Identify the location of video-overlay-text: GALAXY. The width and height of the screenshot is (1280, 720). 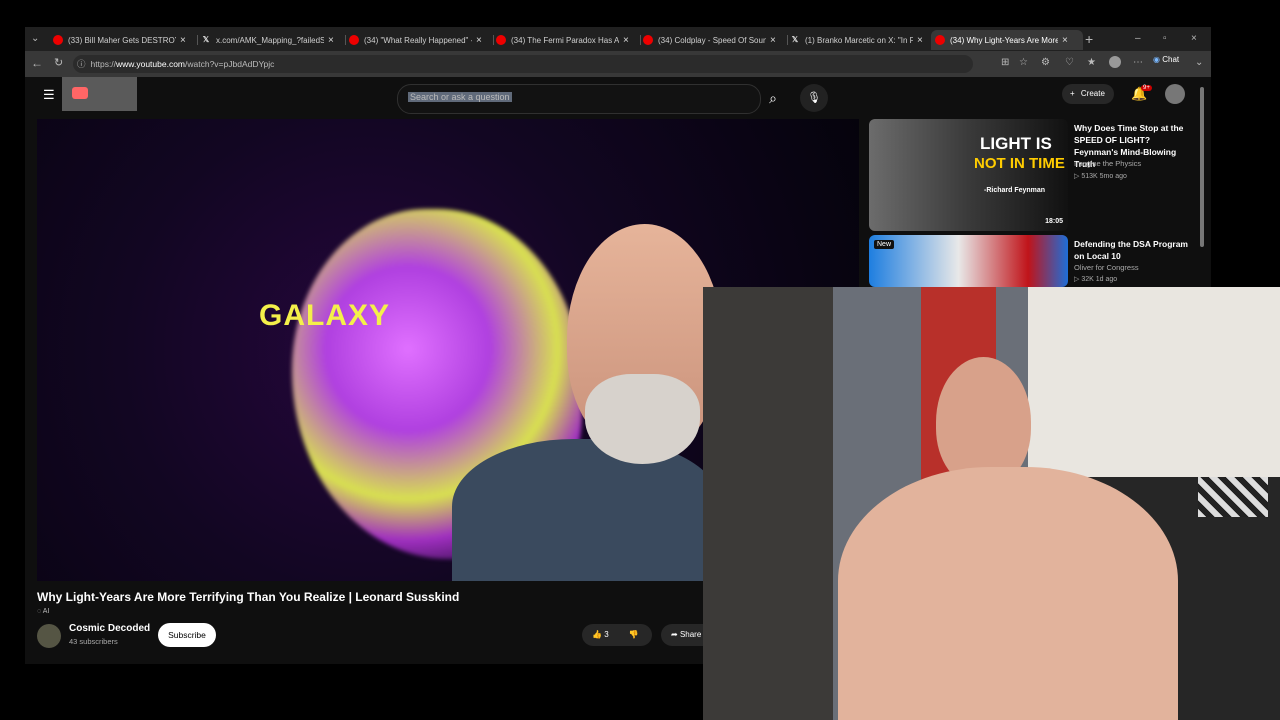
(325, 315).